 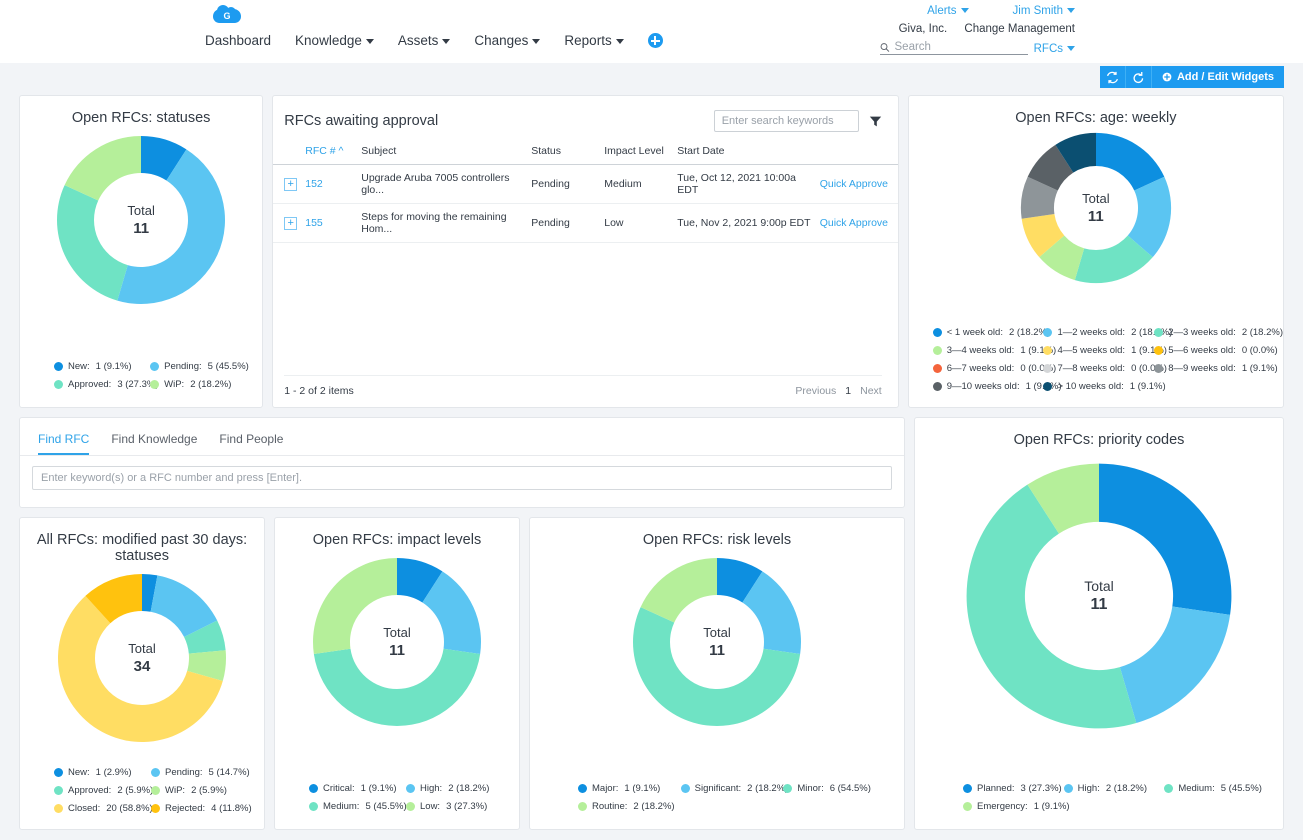 I want to click on legend-item: Rejected: 4 (11.8%), so click(x=201, y=808).